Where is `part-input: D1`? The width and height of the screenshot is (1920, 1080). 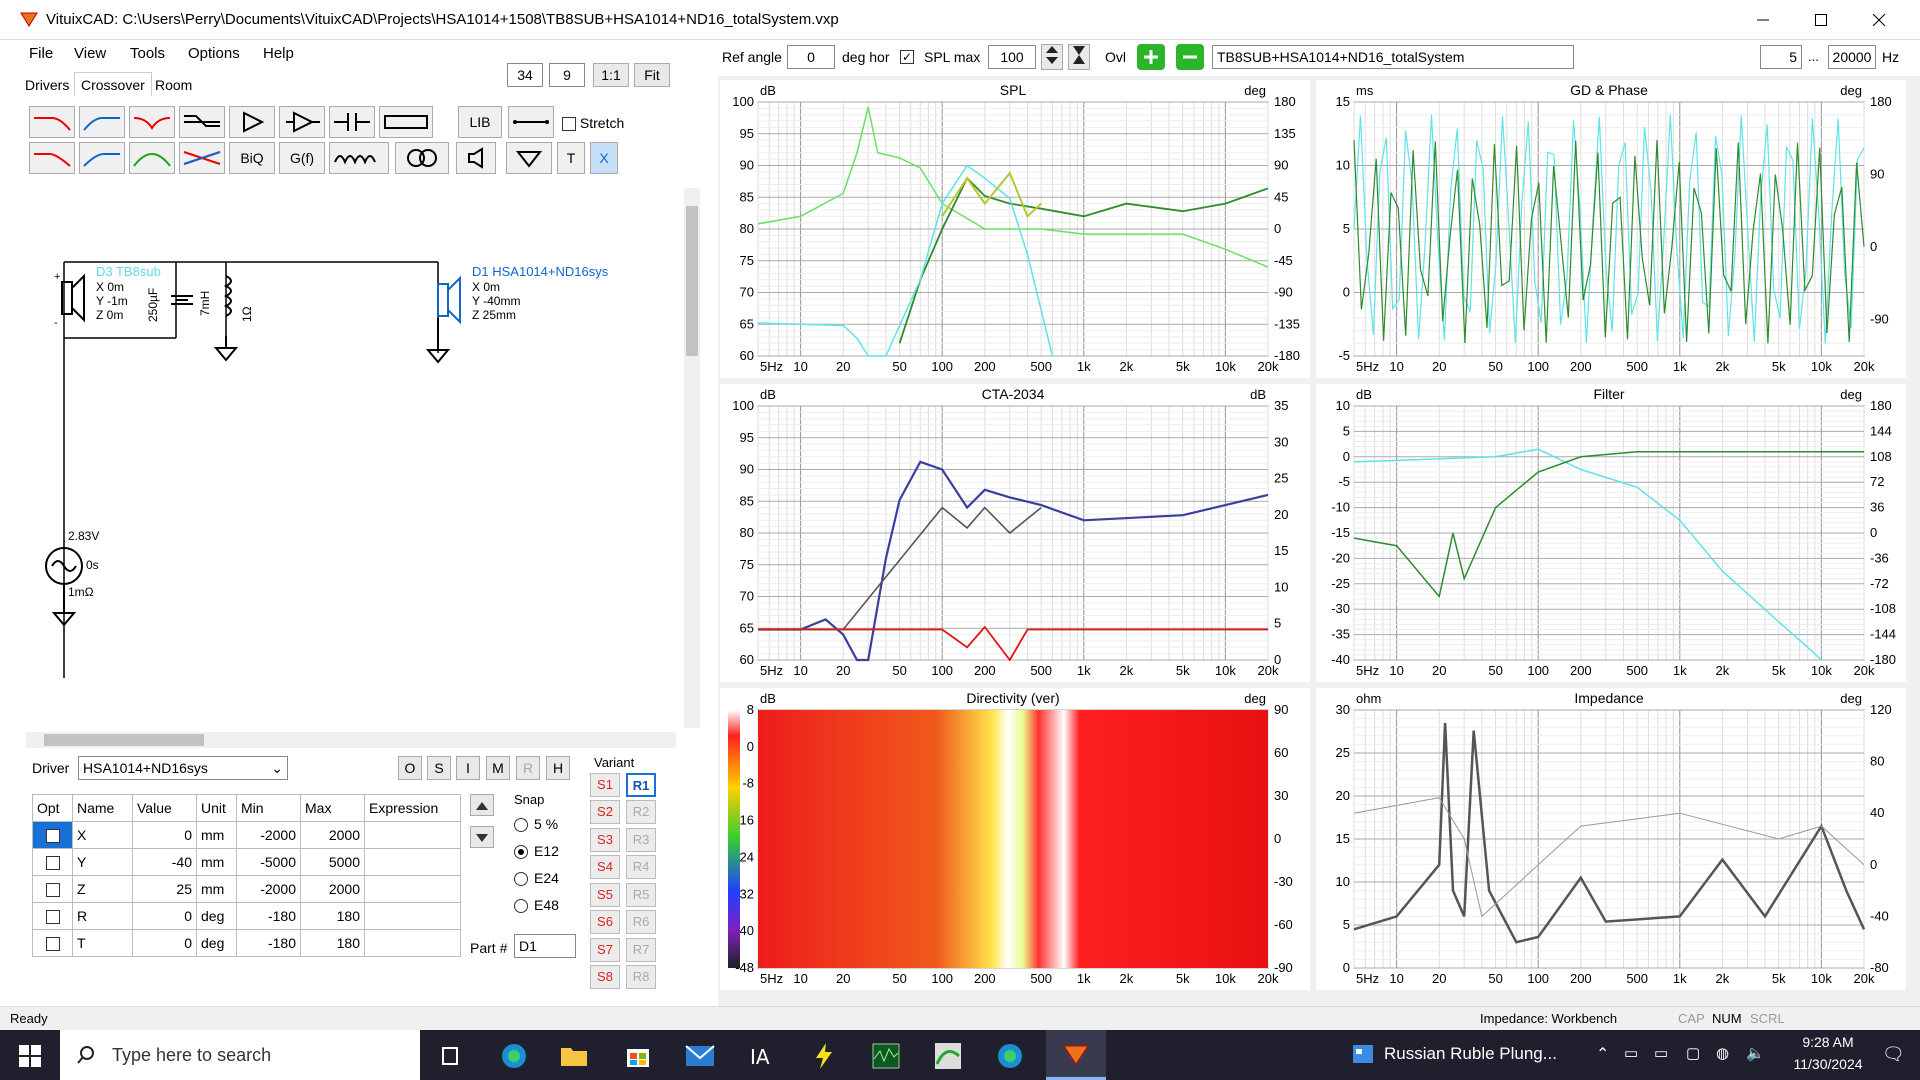
part-input: D1 is located at coordinates (545, 946).